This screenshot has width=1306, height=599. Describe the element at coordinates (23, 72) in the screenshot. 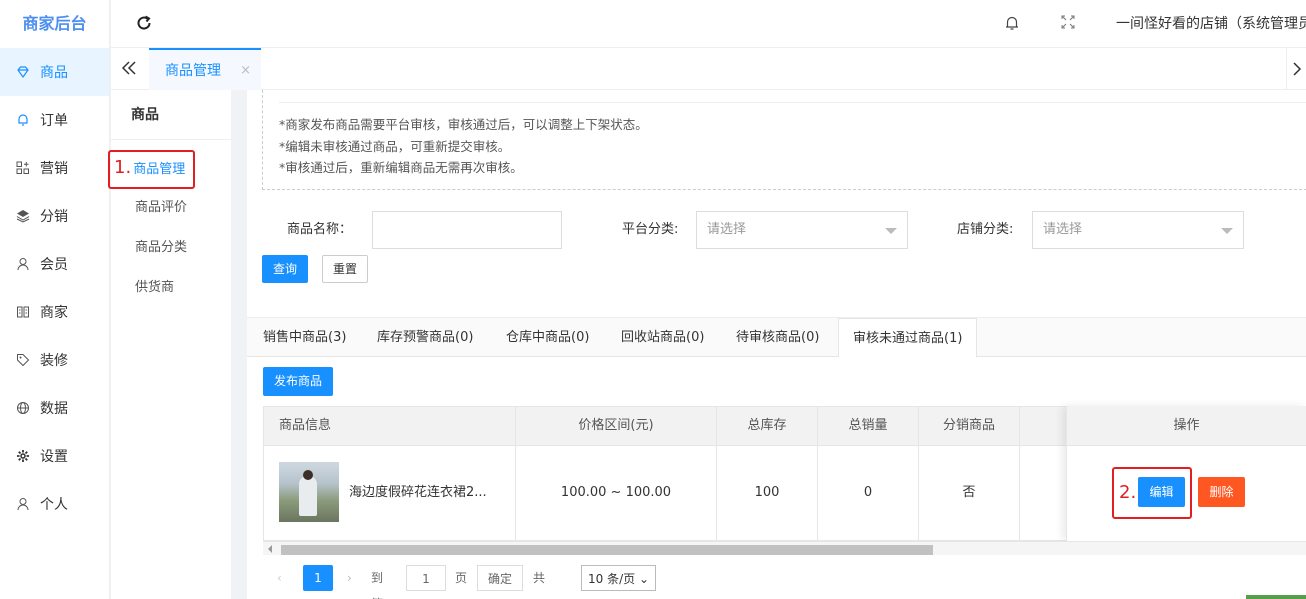

I see `diamond-icon` at that location.